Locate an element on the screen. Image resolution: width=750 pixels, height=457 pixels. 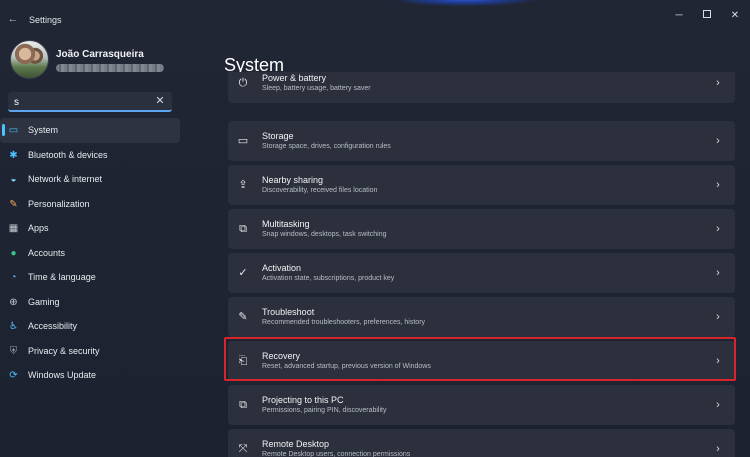
sidebar-item-label: Privacy & security is located at coordinates (64, 350).